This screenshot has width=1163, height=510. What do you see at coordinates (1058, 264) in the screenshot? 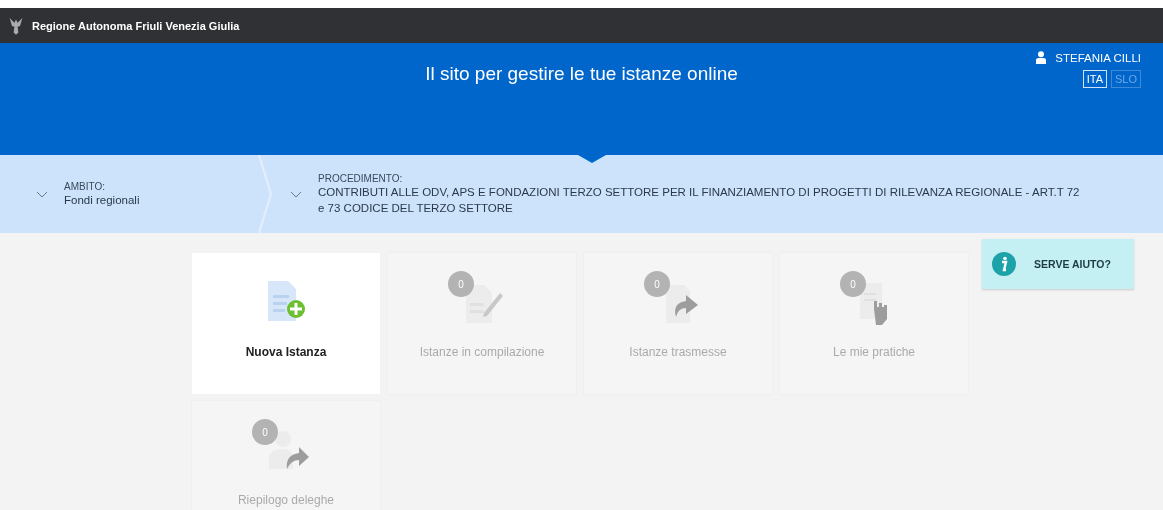
I see `help-button: SERVE AIUTO?` at bounding box center [1058, 264].